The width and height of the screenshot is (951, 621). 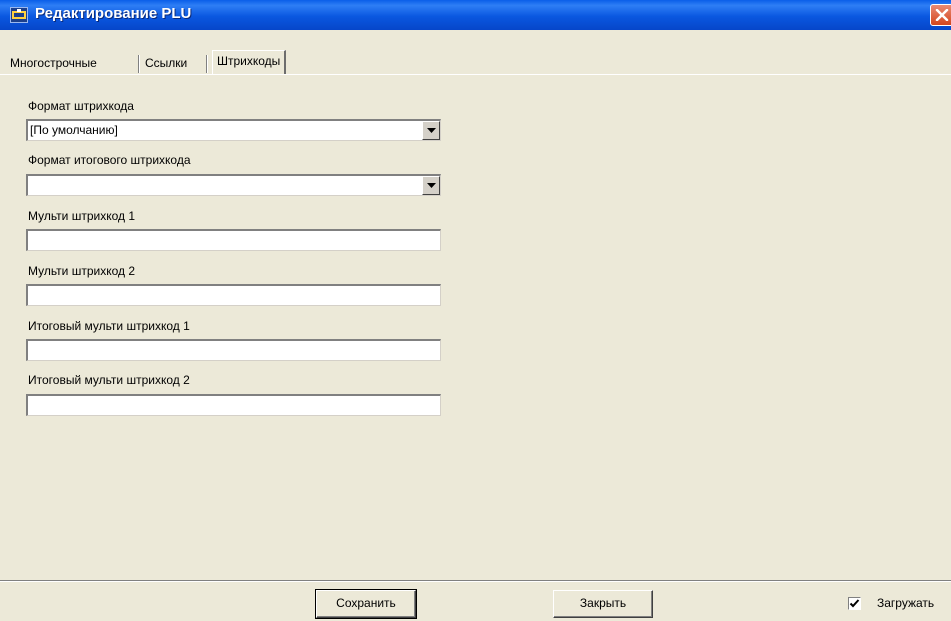 What do you see at coordinates (233, 405) in the screenshot?
I see `total-multi-barcode-2-input` at bounding box center [233, 405].